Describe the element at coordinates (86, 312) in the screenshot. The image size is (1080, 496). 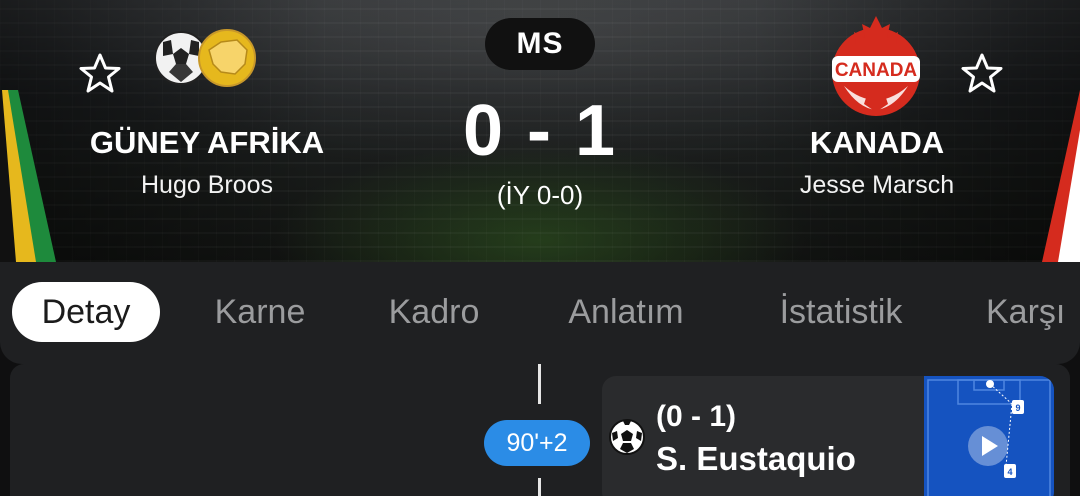
I see `tab-detay: Detay` at that location.